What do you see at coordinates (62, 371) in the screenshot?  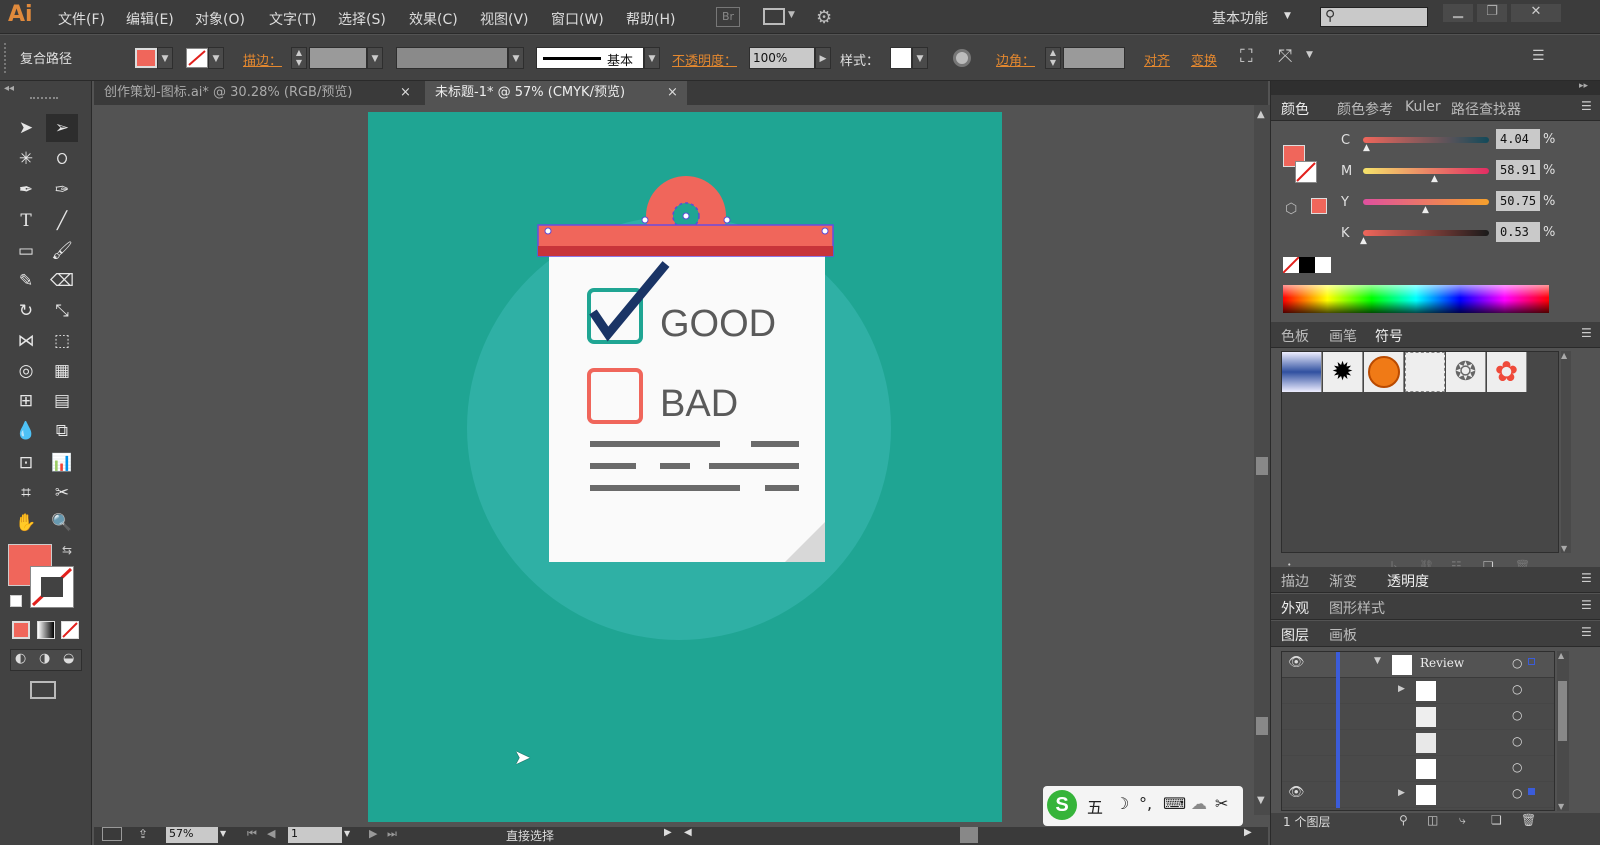 I see `perspective-grid-tool-icon: ▦` at bounding box center [62, 371].